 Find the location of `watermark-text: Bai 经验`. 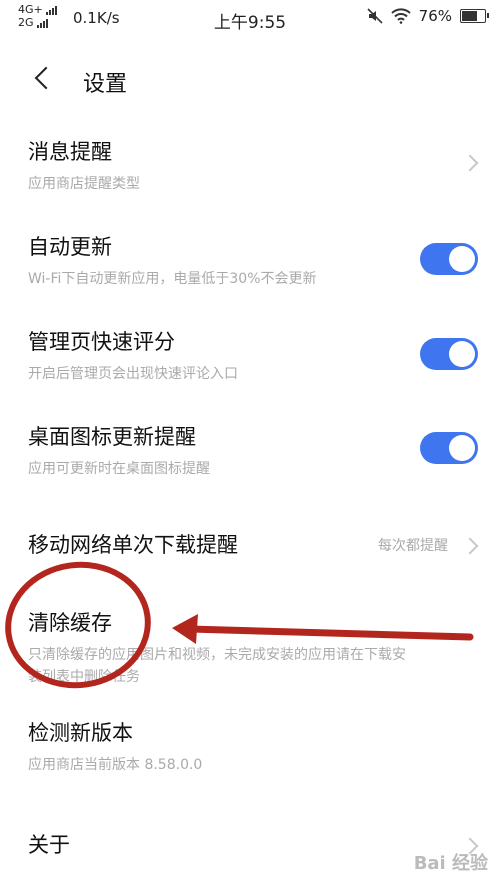

watermark-text: Bai 经验 is located at coordinates (450, 863).